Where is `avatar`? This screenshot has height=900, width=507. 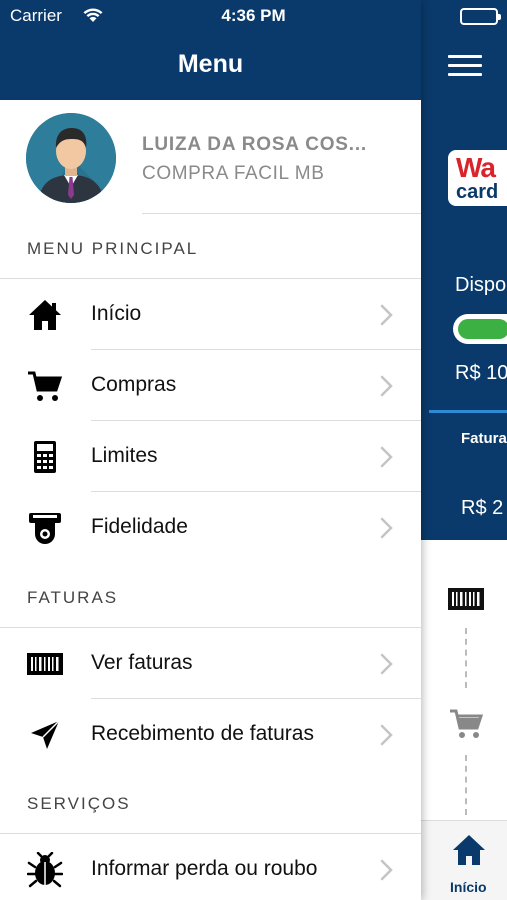 avatar is located at coordinates (71, 158).